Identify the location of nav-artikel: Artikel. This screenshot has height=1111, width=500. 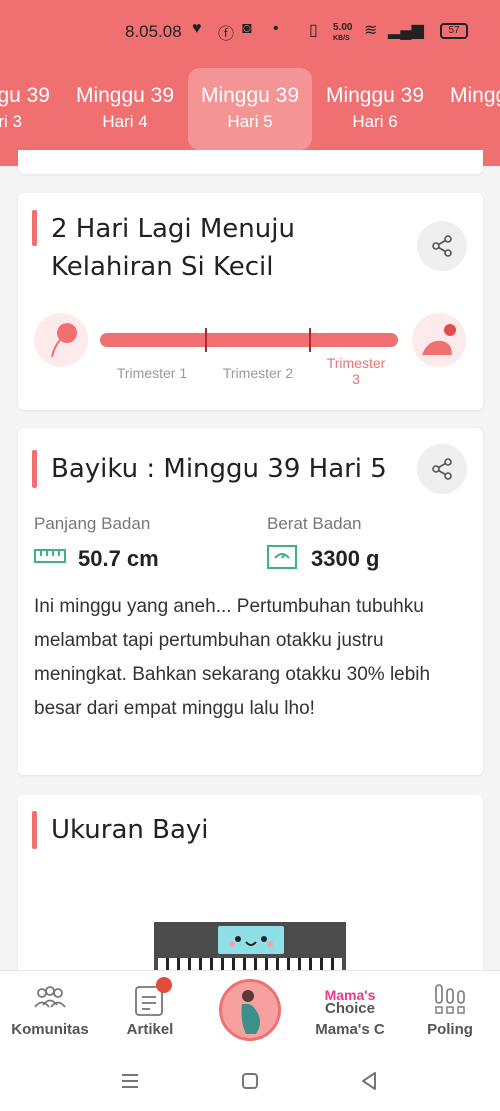
(150, 1010).